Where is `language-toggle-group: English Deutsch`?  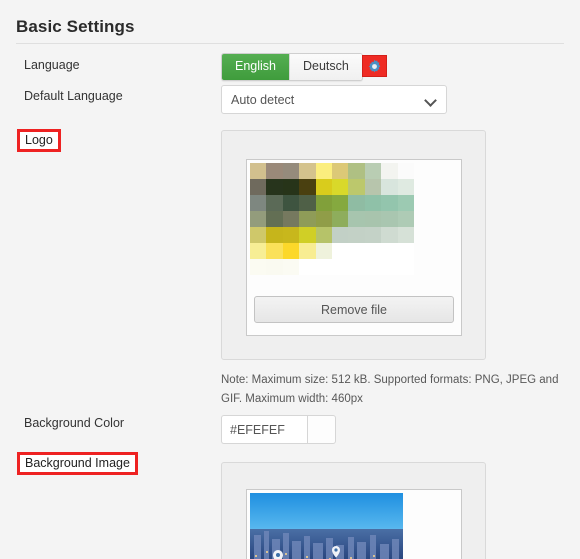 language-toggle-group: English Deutsch is located at coordinates (292, 67).